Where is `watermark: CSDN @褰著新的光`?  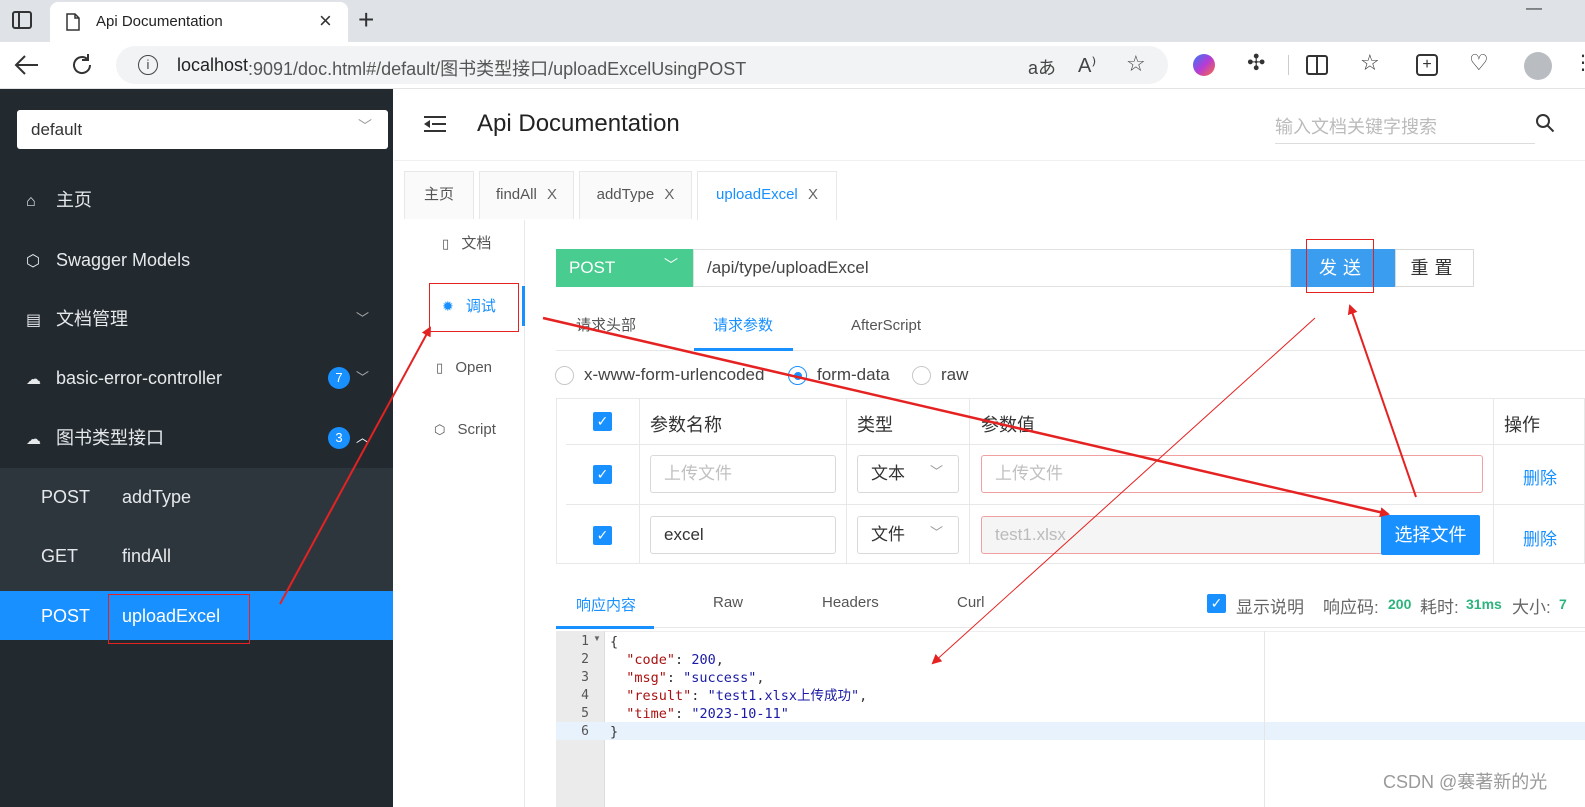
watermark: CSDN @褰著新的光 is located at coordinates (1465, 782).